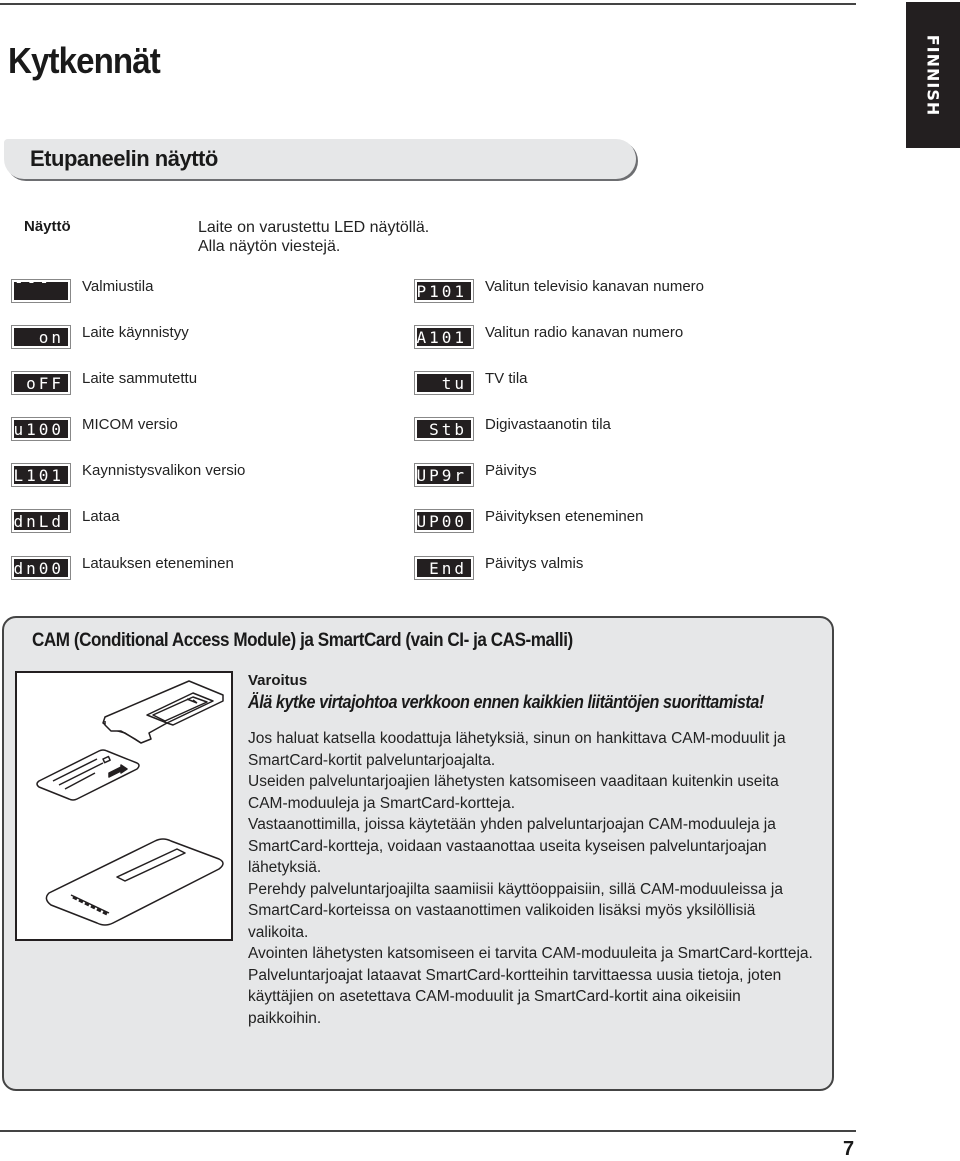 This screenshot has width=960, height=1161. What do you see at coordinates (444, 475) in the screenshot?
I see `led-display: UP9r` at bounding box center [444, 475].